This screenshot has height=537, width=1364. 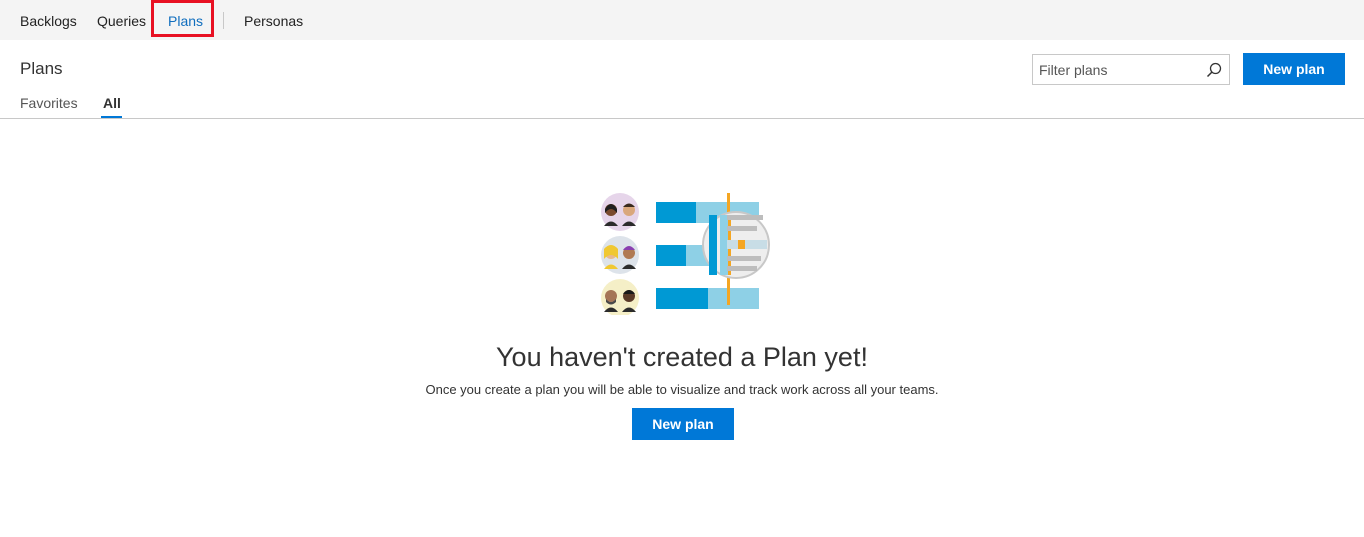 I want to click on new-plan-button: New plan, so click(x=1294, y=69).